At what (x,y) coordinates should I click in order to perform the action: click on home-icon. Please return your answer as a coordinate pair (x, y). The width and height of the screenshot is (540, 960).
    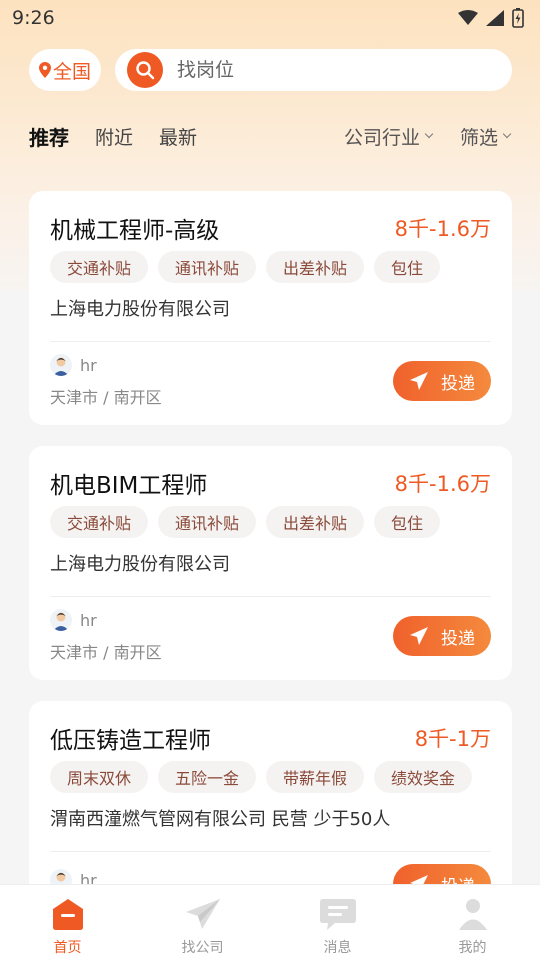
    Looking at the image, I should click on (67, 914).